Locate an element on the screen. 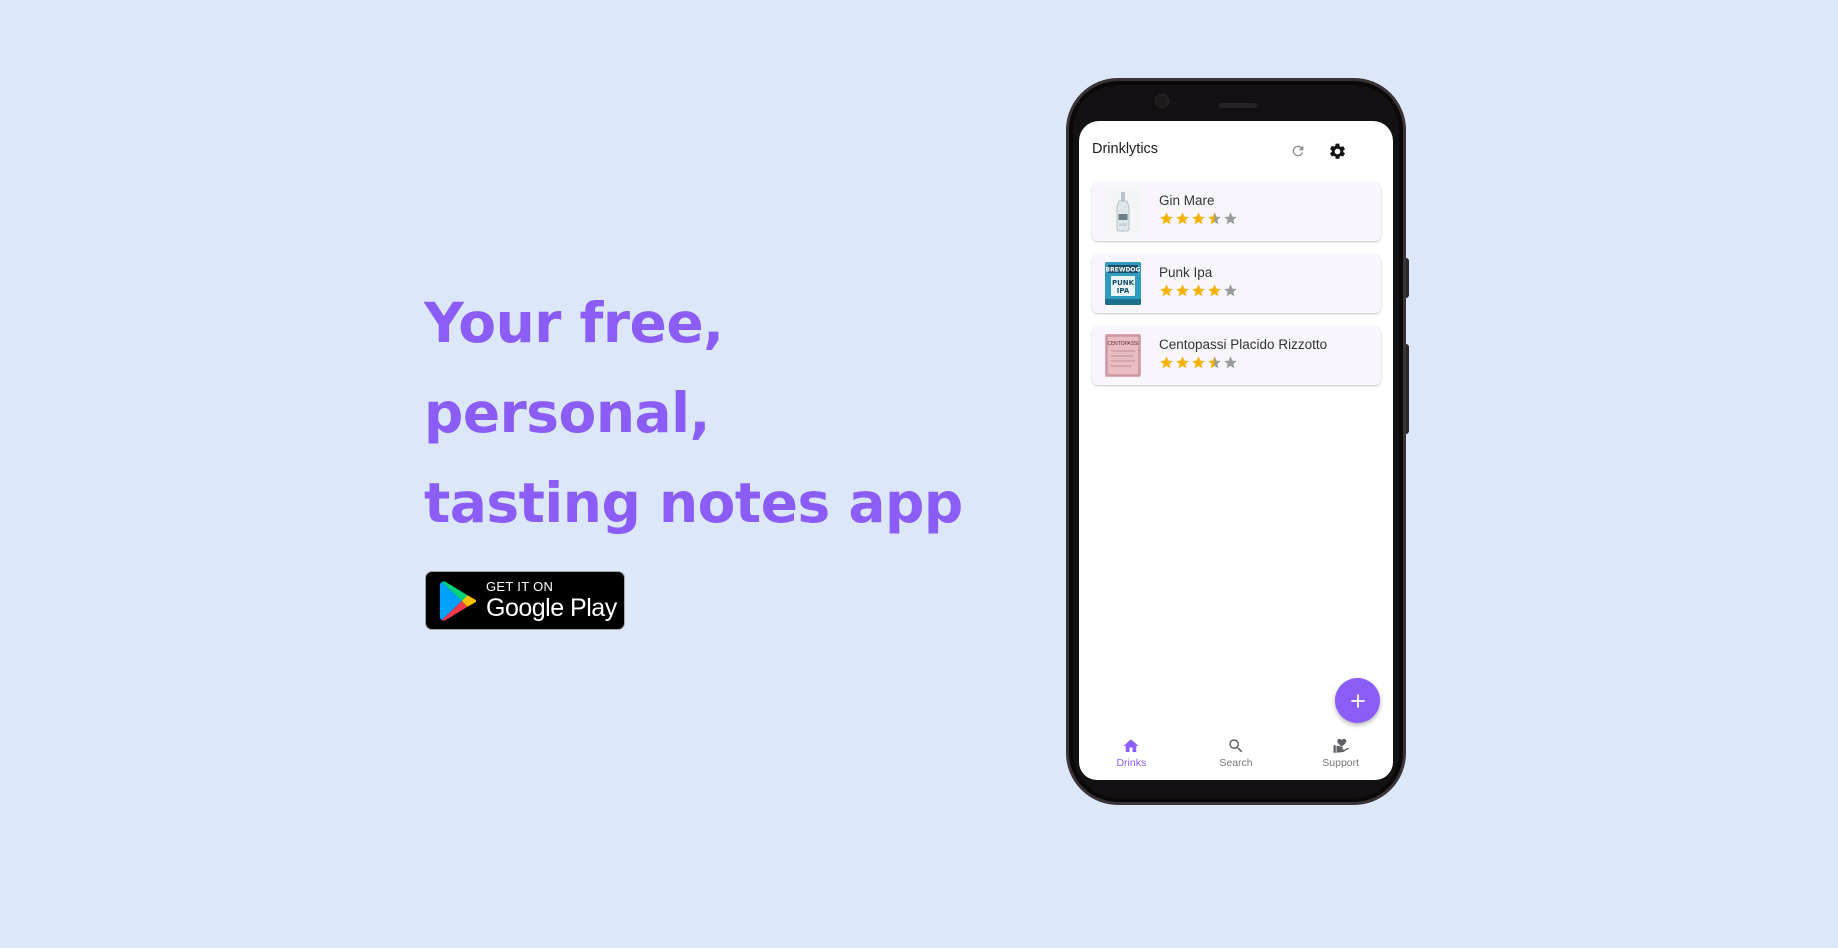  refresh-icon is located at coordinates (1298, 151).